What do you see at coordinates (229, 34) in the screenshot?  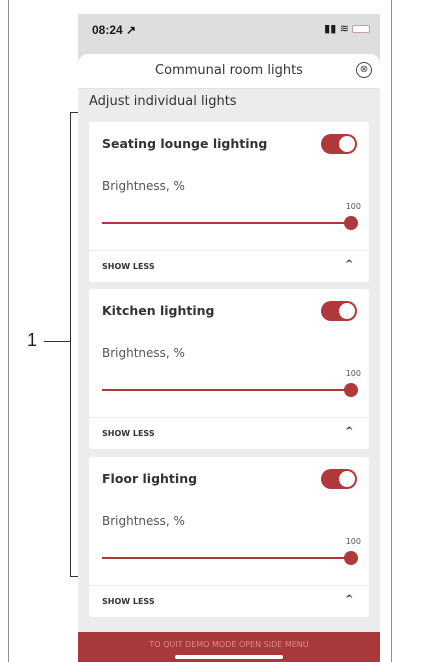 I see `status-bar: 08:24 ↗ ▮▮ ≋` at bounding box center [229, 34].